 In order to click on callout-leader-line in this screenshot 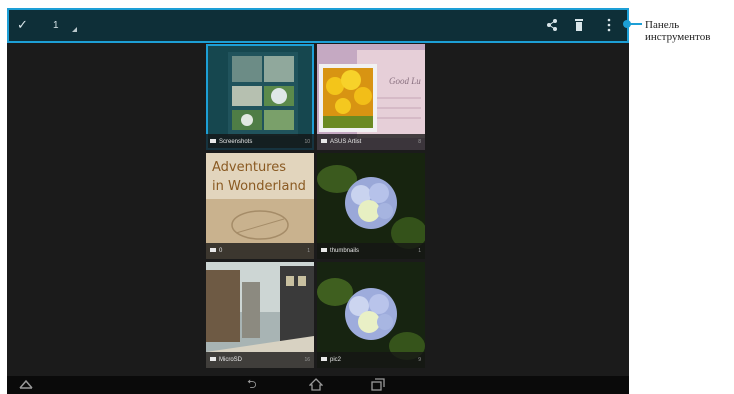, I will do `click(636, 24)`.